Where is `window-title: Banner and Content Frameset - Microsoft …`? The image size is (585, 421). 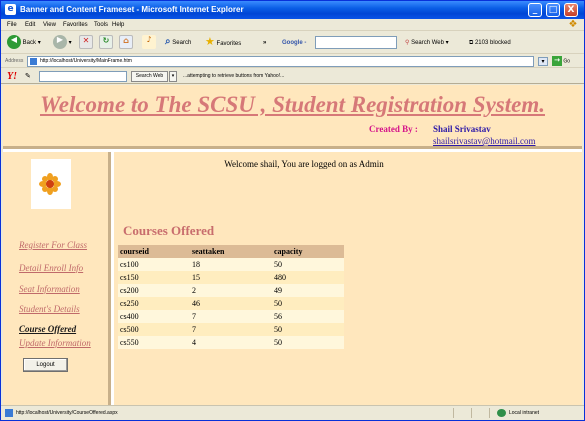 window-title: Banner and Content Frameset - Microsoft … is located at coordinates (132, 9).